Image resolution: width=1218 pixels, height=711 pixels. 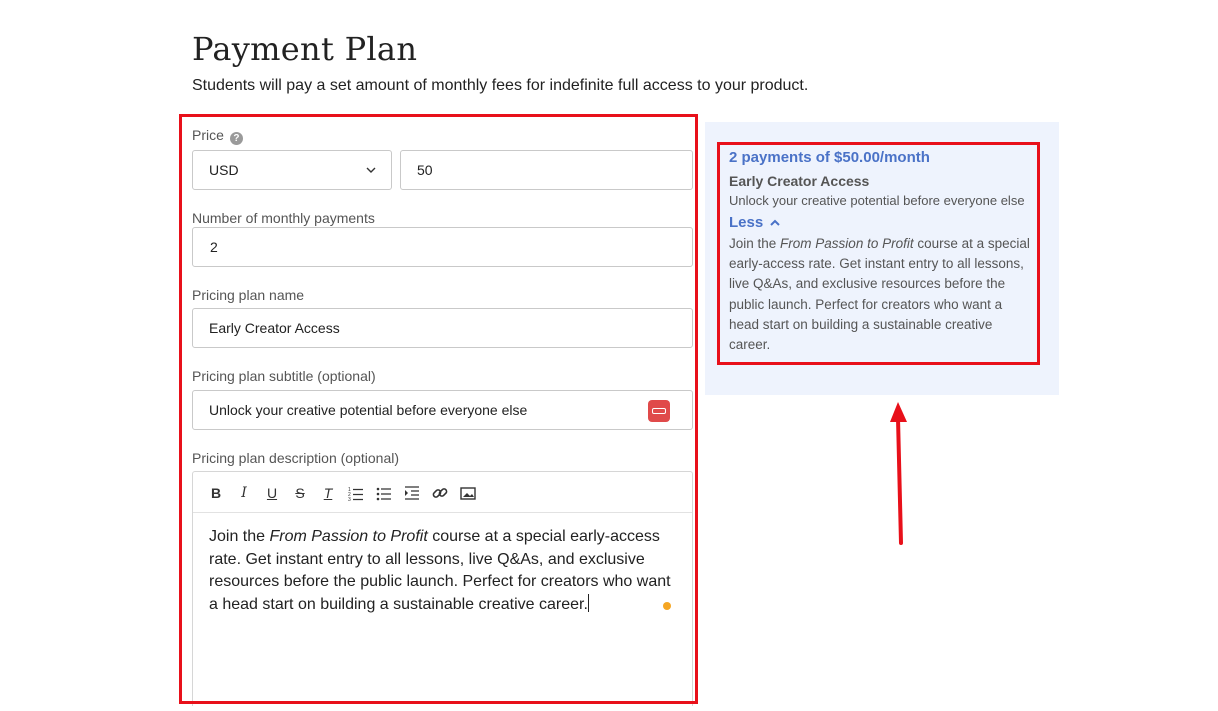 I want to click on page-title: Payment Plan, so click(x=305, y=49).